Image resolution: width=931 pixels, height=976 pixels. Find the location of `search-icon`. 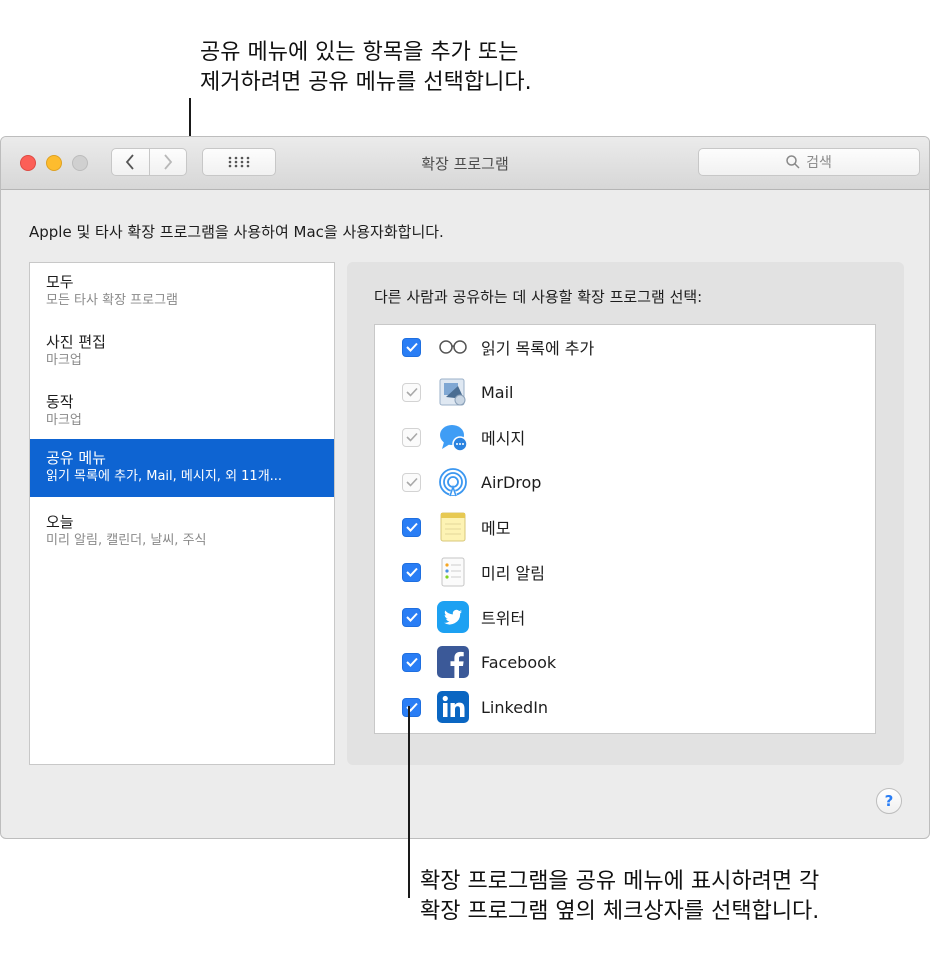

search-icon is located at coordinates (793, 162).